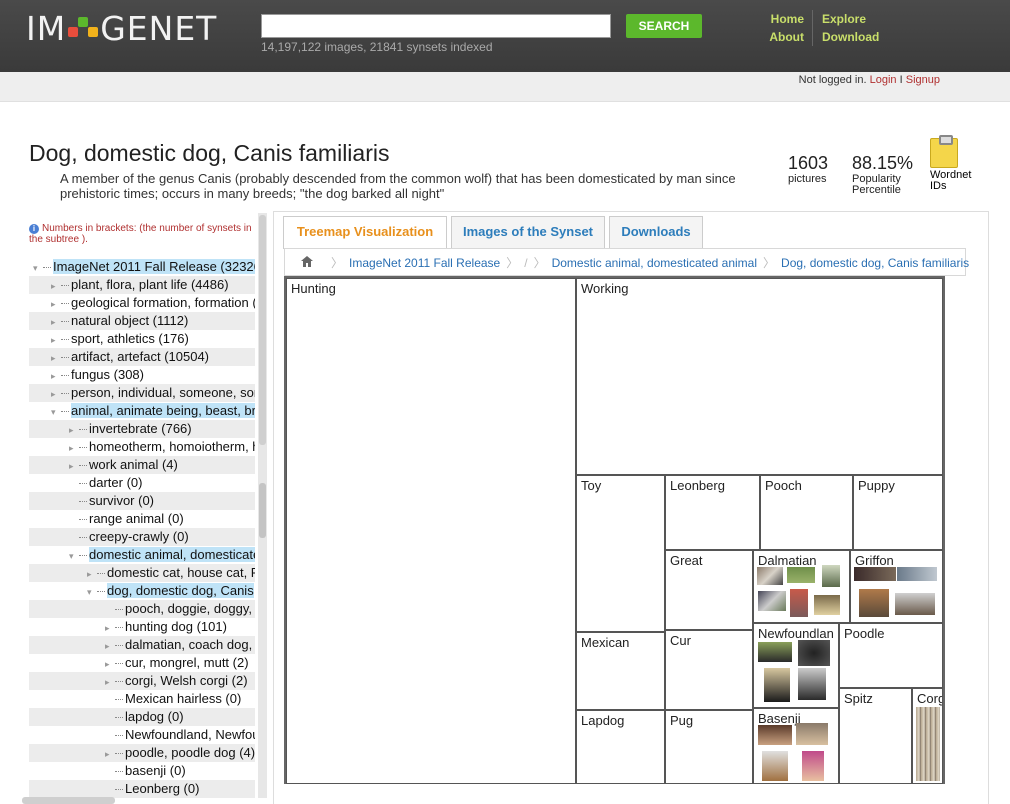 This screenshot has height=804, width=1010. I want to click on tree-scrollbar-thumb, so click(262, 510).